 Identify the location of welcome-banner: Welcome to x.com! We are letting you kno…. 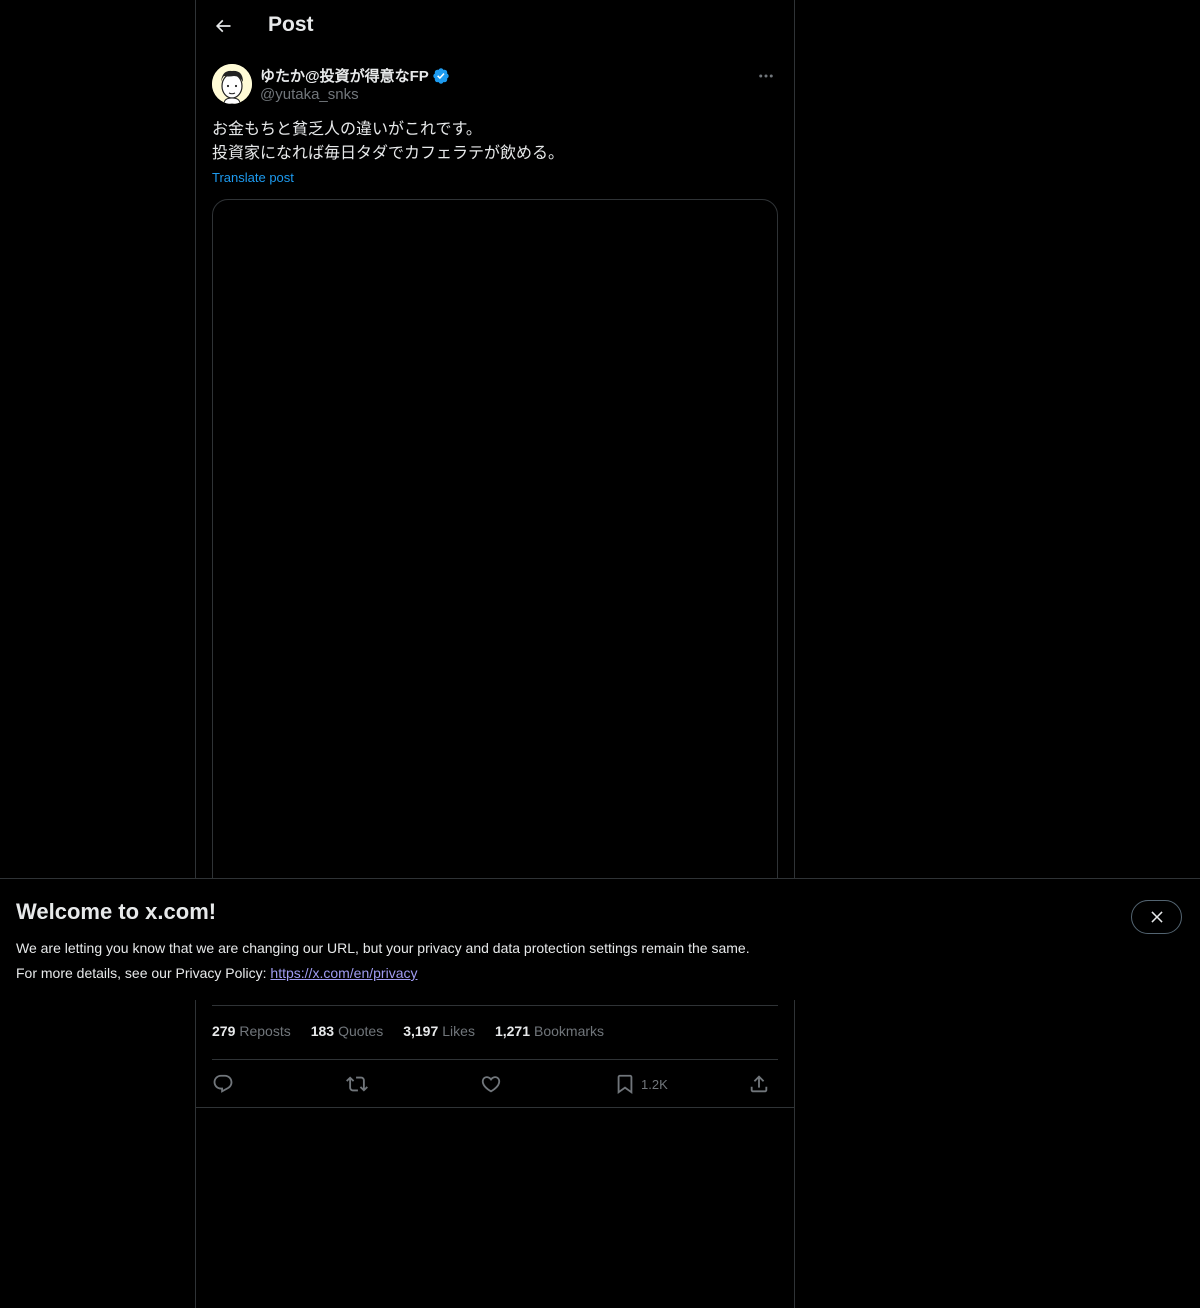
(600, 939).